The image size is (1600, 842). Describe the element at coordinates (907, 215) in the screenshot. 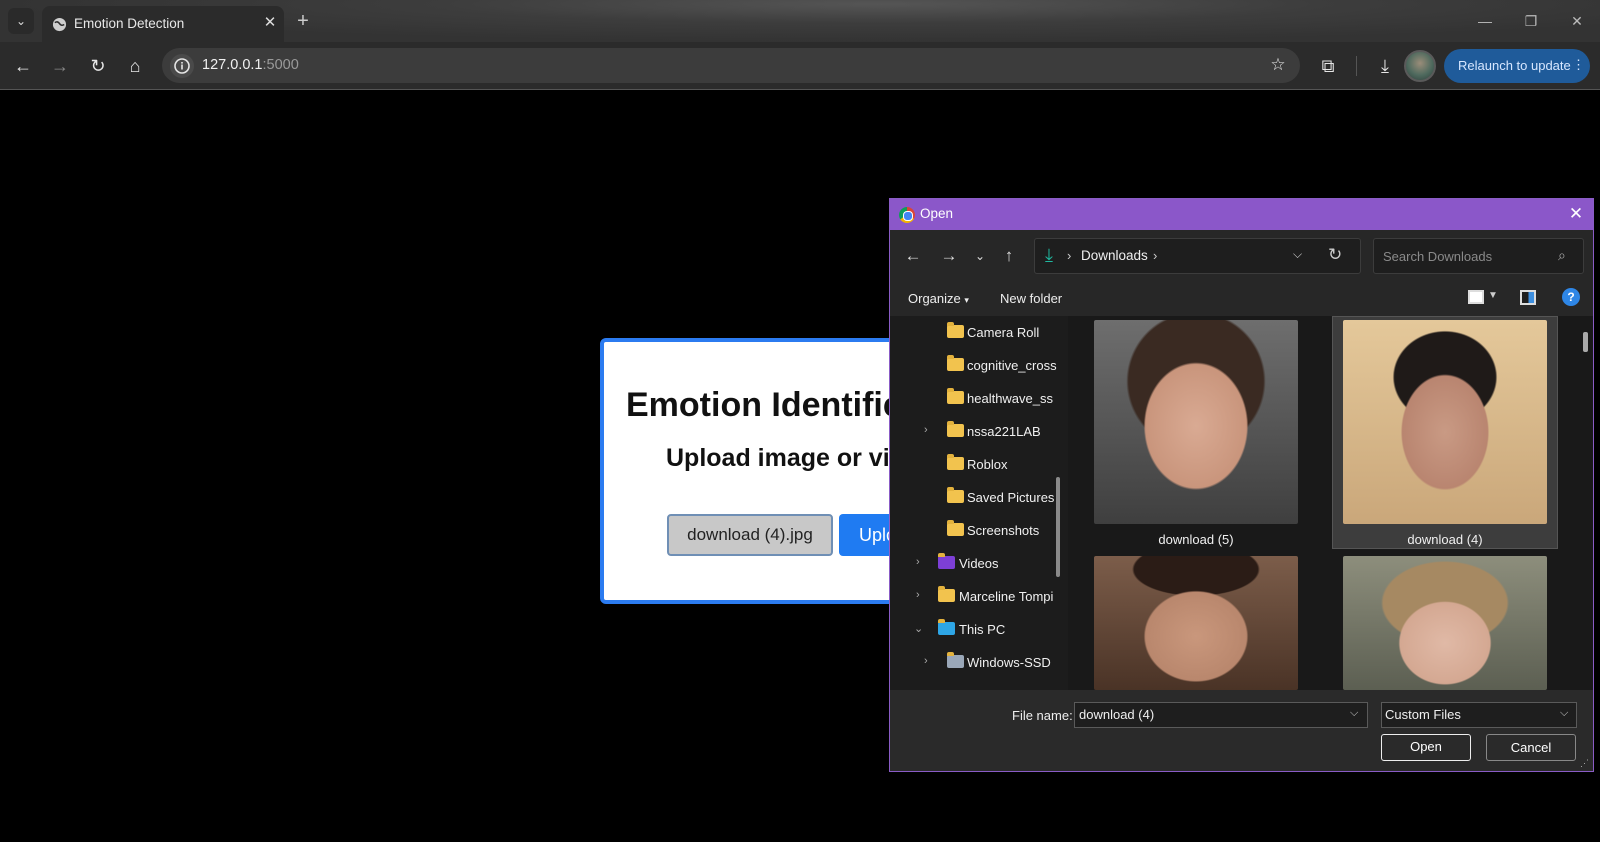

I see `chrome-logo-icon` at that location.